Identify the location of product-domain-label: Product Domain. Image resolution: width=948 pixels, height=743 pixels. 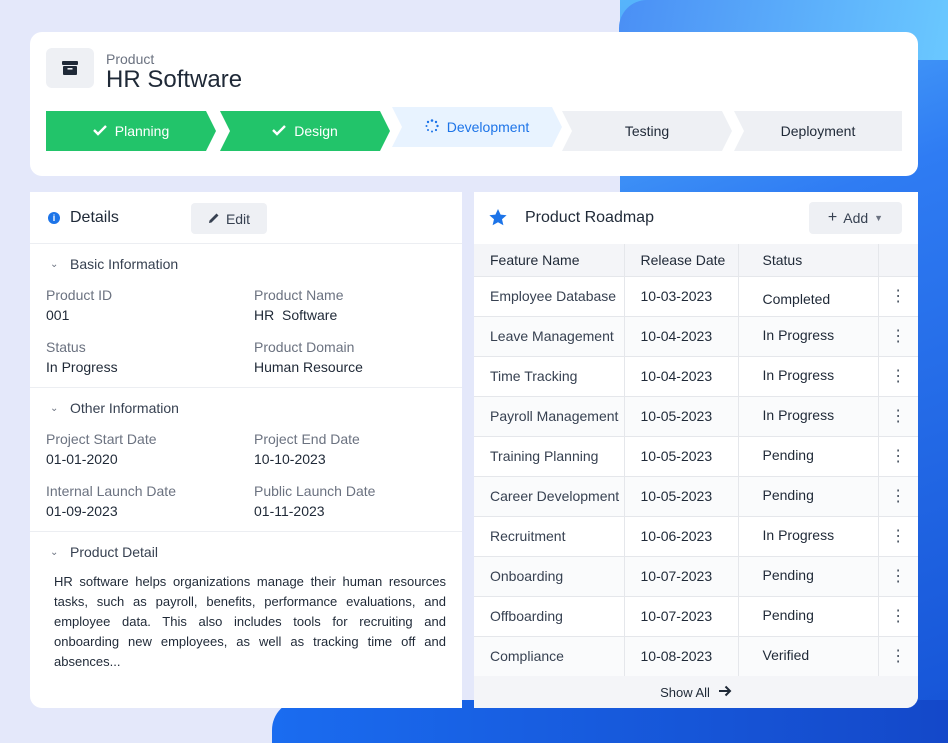
(304, 347).